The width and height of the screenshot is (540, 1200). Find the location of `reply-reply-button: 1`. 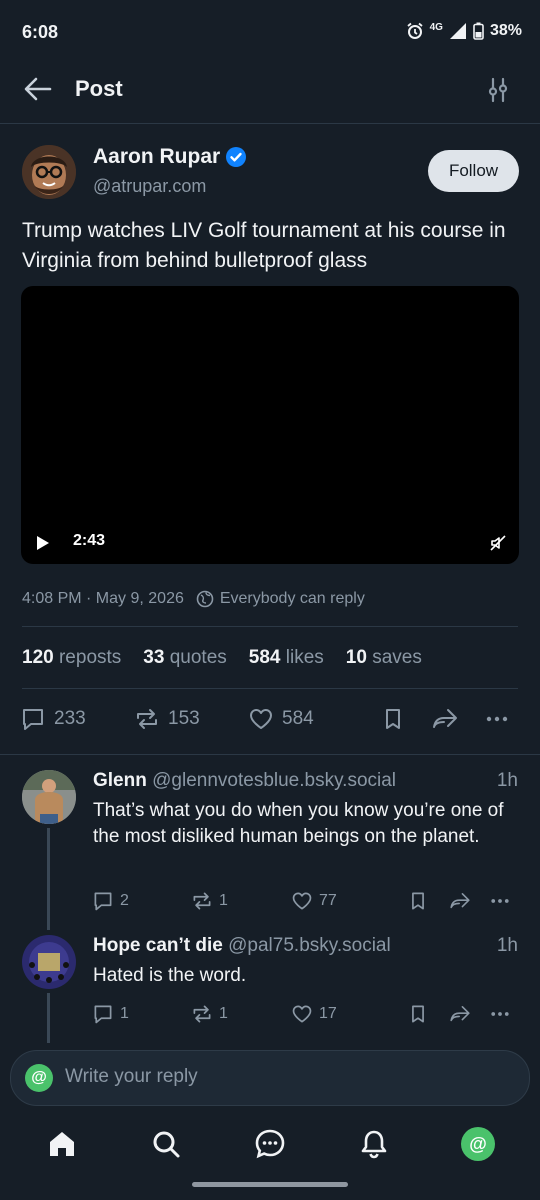

reply-reply-button: 1 is located at coordinates (110, 1014).